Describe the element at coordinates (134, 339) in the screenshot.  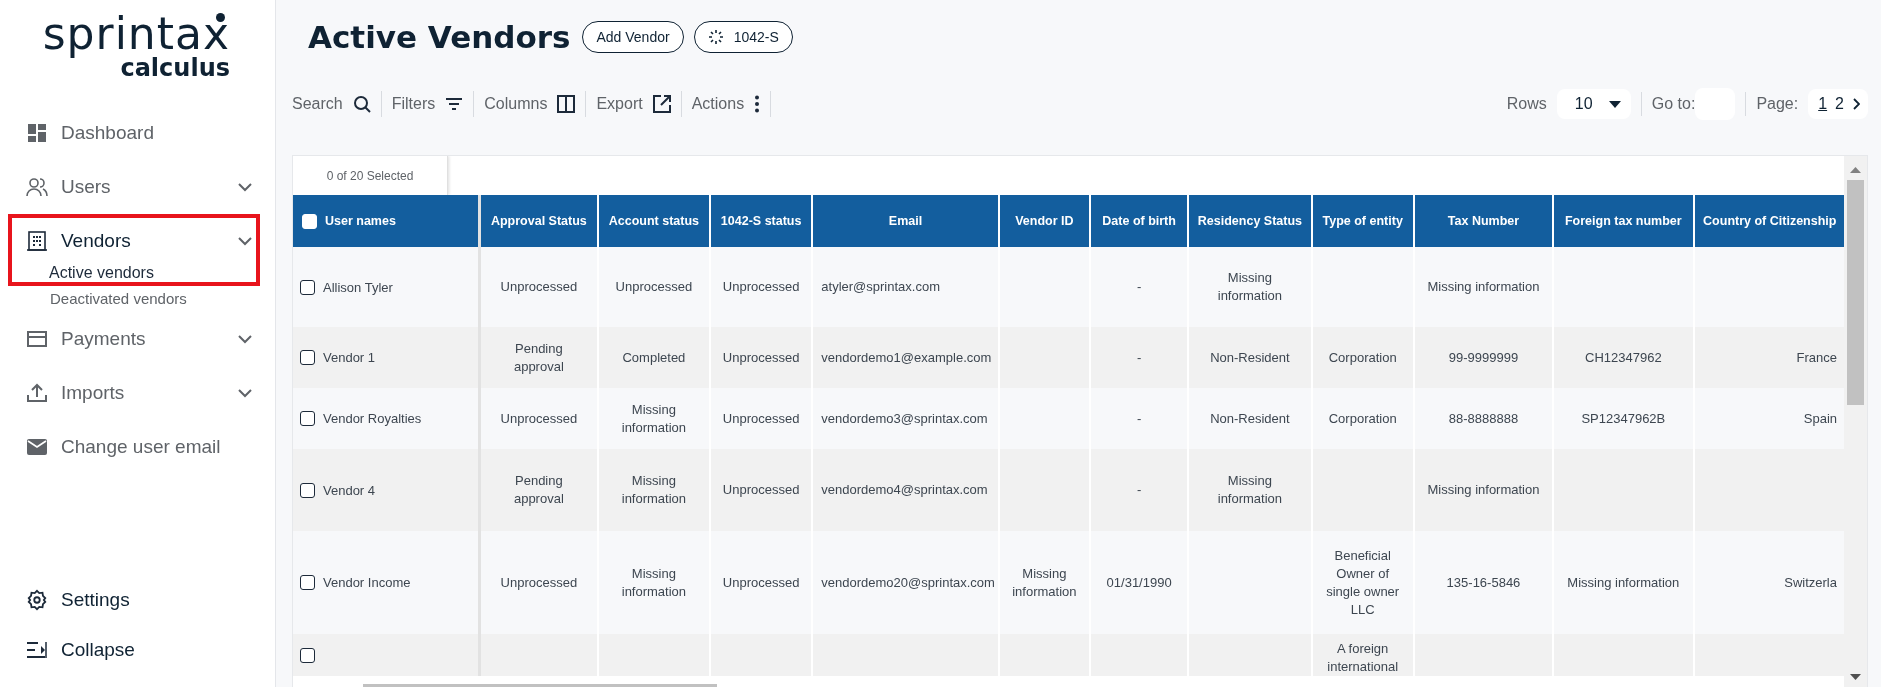
I see `nav-item: Payments` at that location.